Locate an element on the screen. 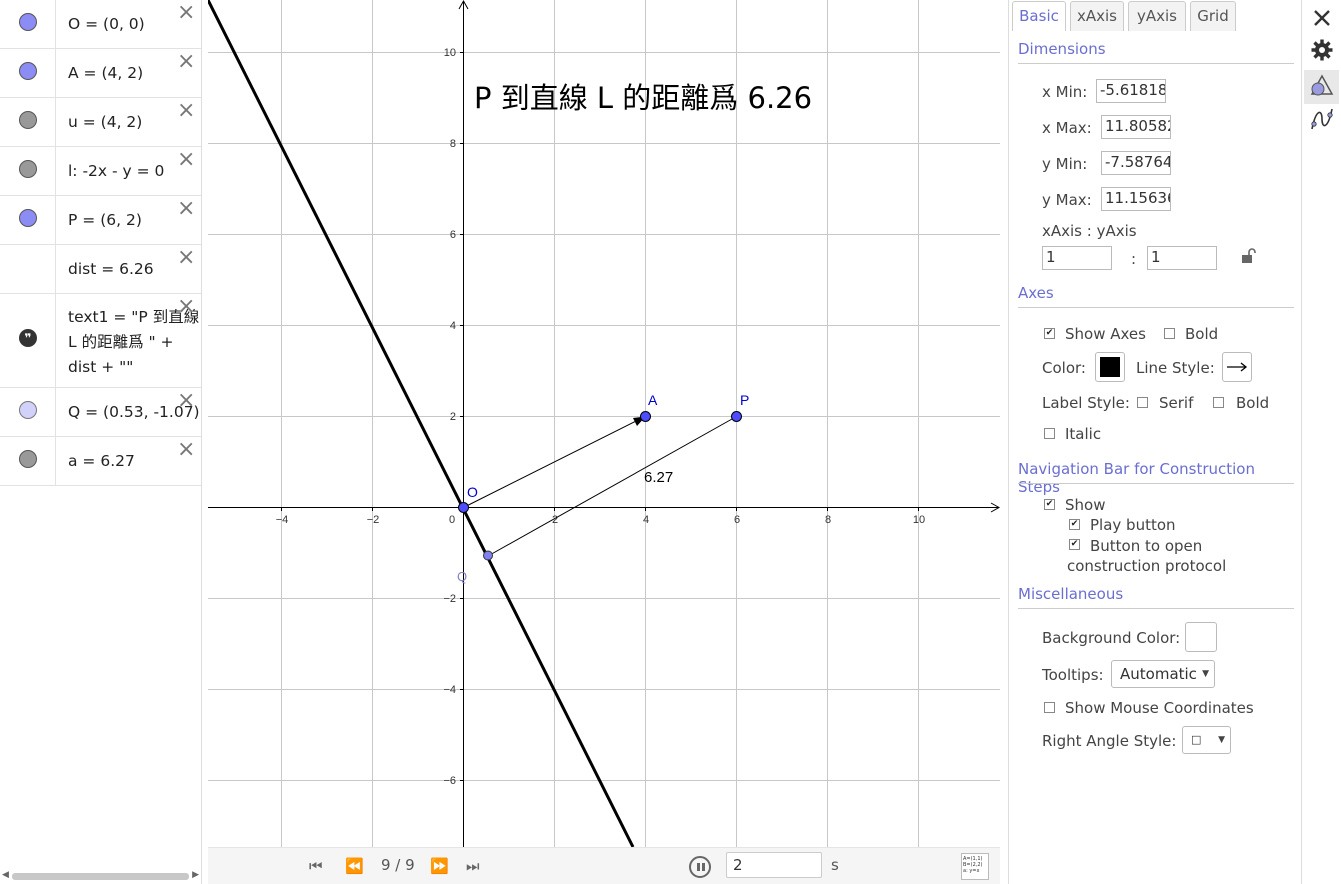 The height and width of the screenshot is (884, 1341). next-step-icon: ⏩ is located at coordinates (439, 866).